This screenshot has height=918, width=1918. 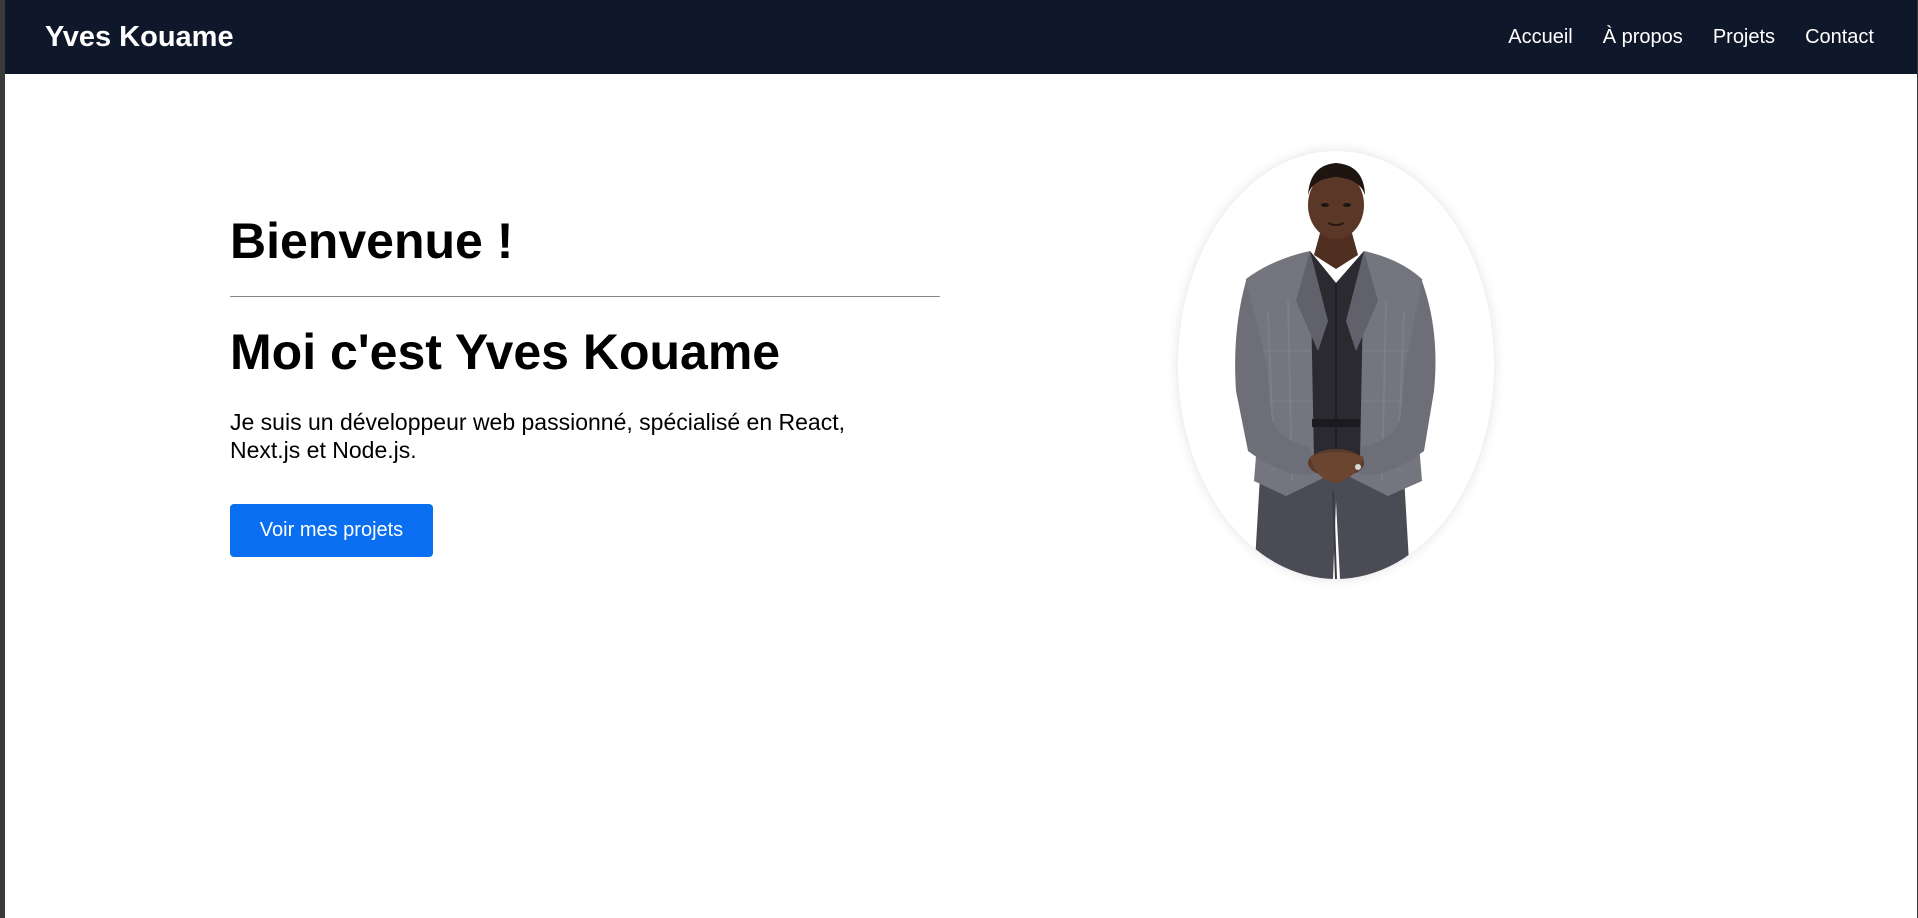 I want to click on view-projects-button: Voir mes projets, so click(x=331, y=530).